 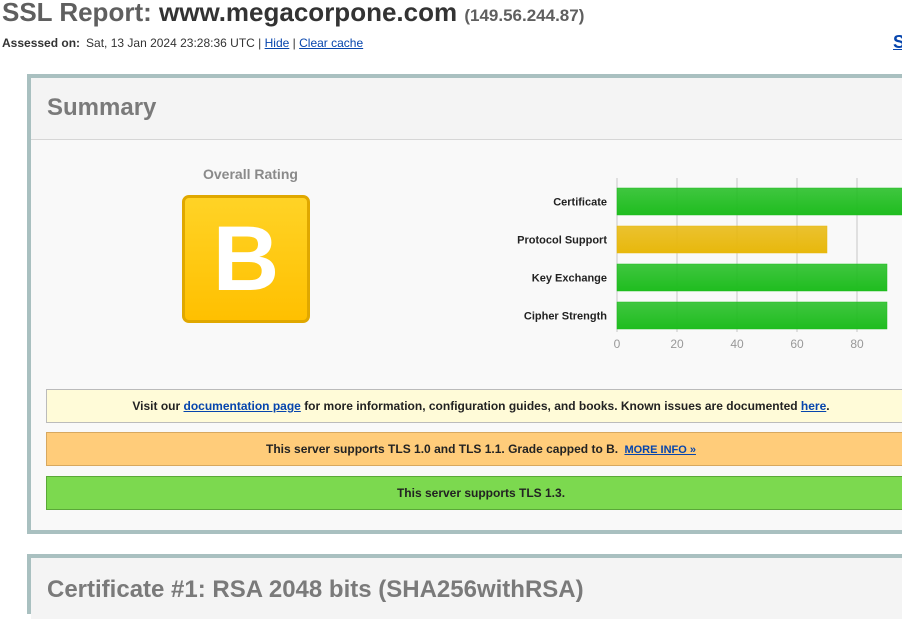 What do you see at coordinates (565, 317) in the screenshot?
I see `category-label: Cipher Strength` at bounding box center [565, 317].